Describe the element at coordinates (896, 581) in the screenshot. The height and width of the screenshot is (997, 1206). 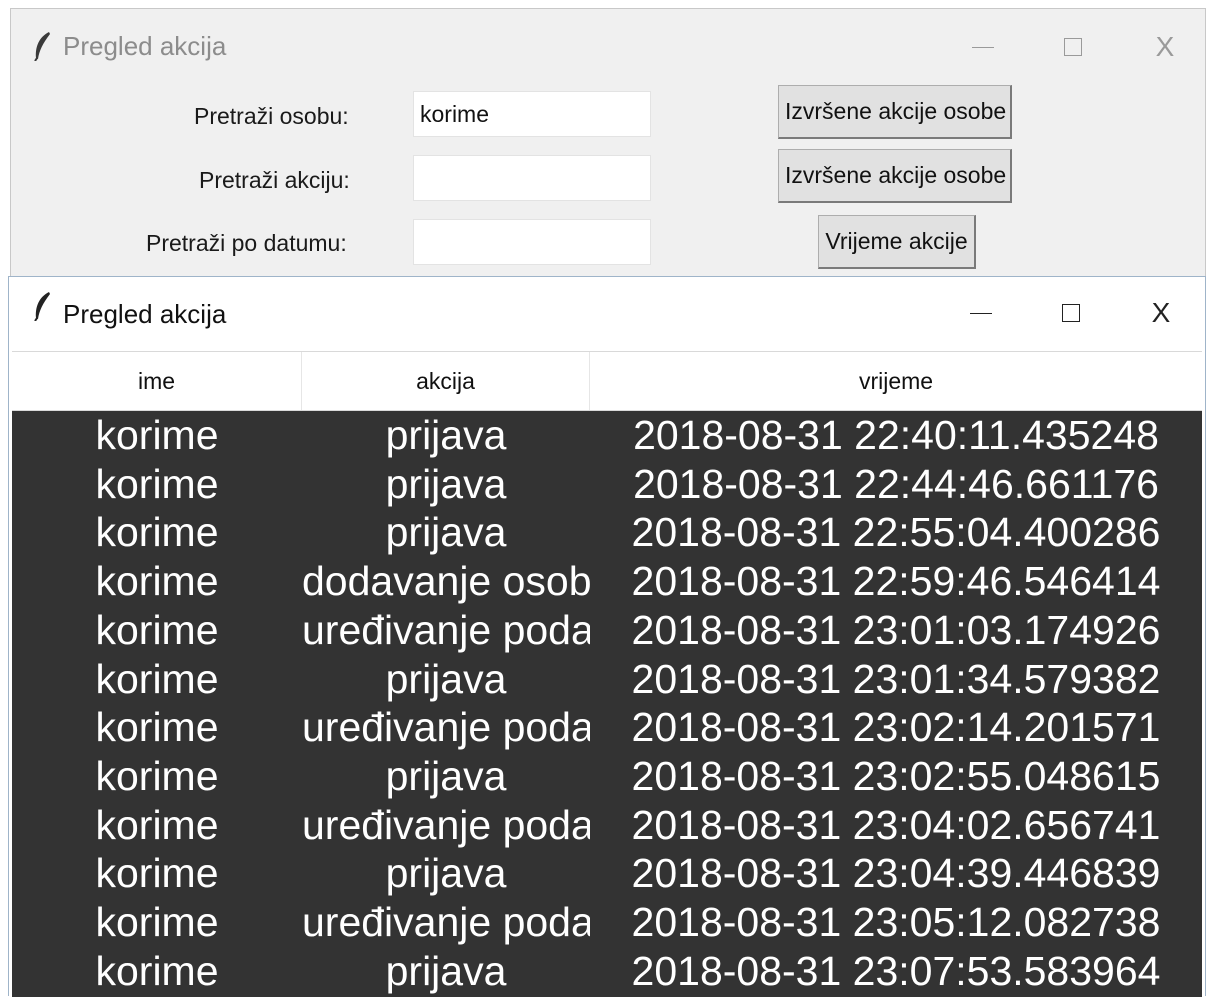
I see `table-cell-vrijeme: 2018-08-31 22:59:46.546414` at that location.